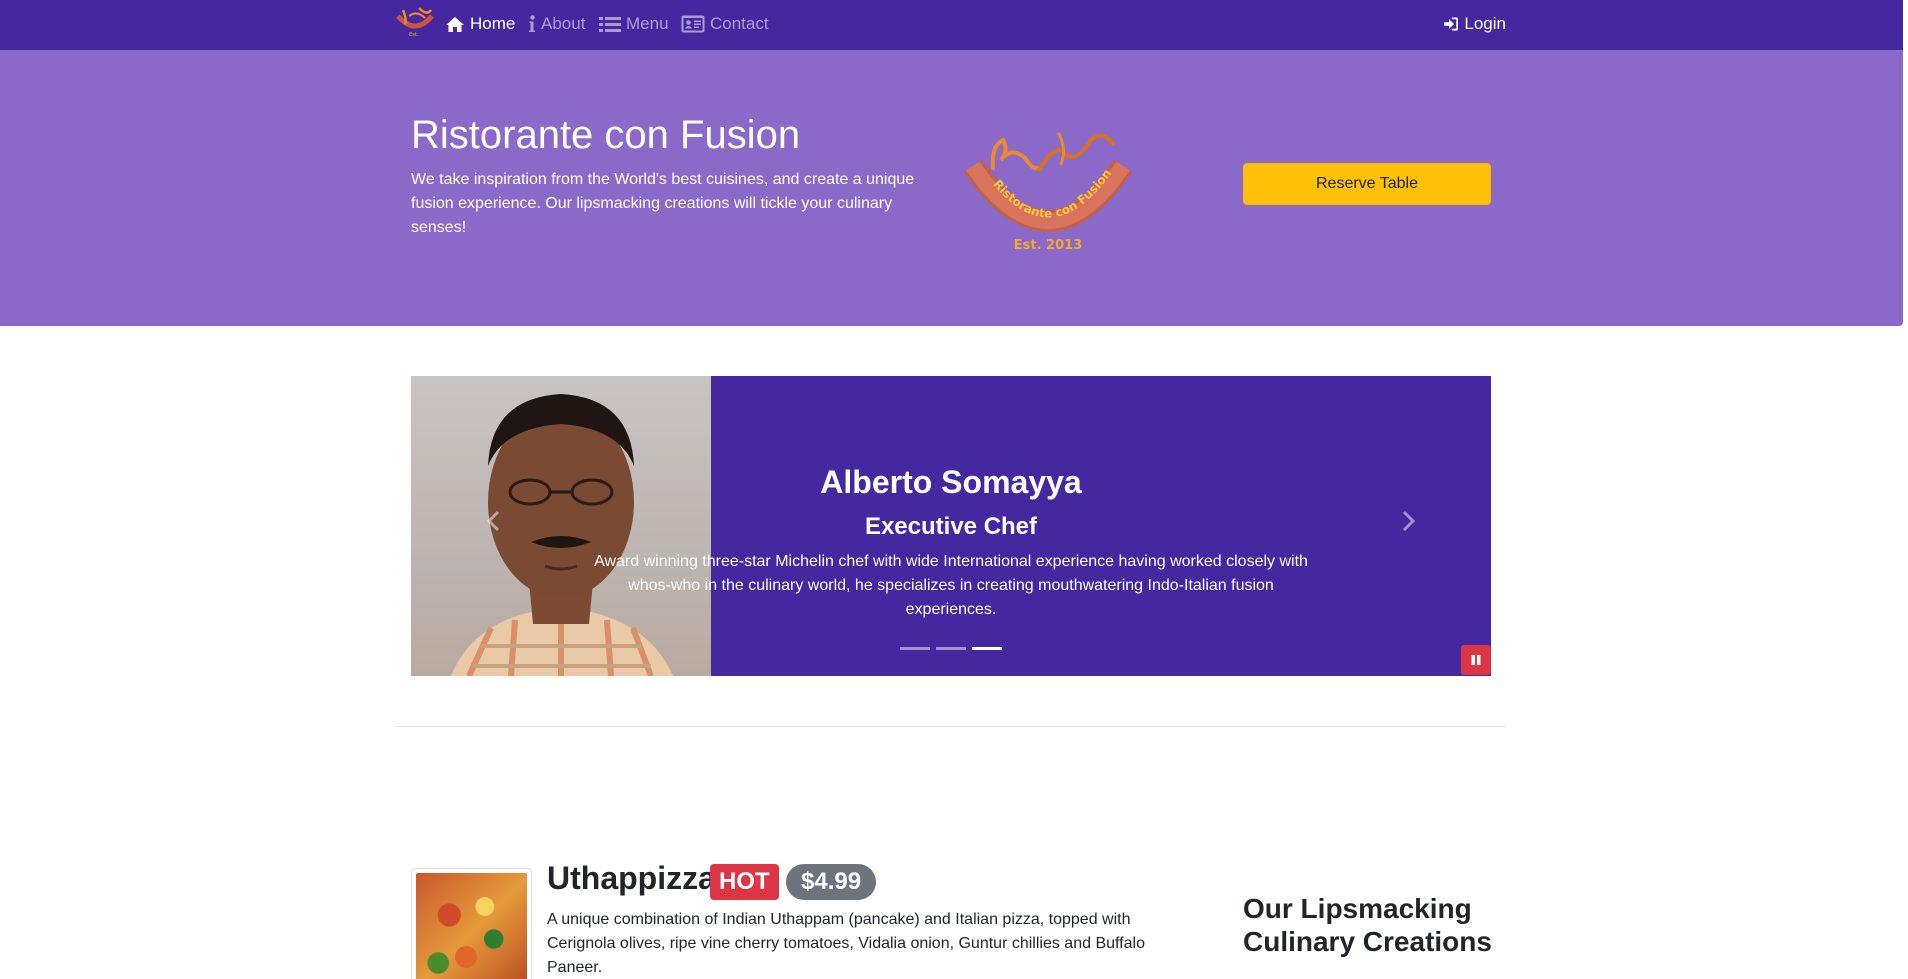 Image resolution: width=1908 pixels, height=979 pixels. What do you see at coordinates (606, 135) in the screenshot?
I see `restaurant-title: Ristorante con Fusion` at bounding box center [606, 135].